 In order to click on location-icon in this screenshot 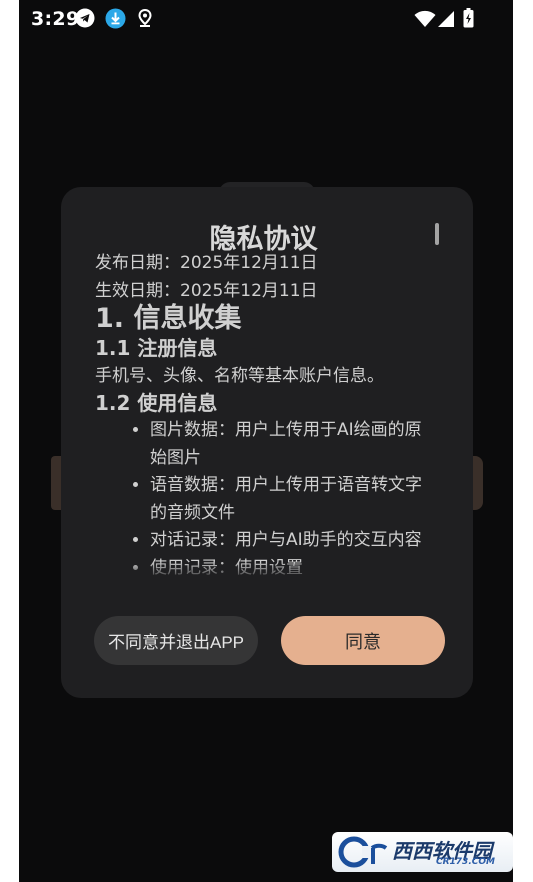, I will do `click(145, 20)`.